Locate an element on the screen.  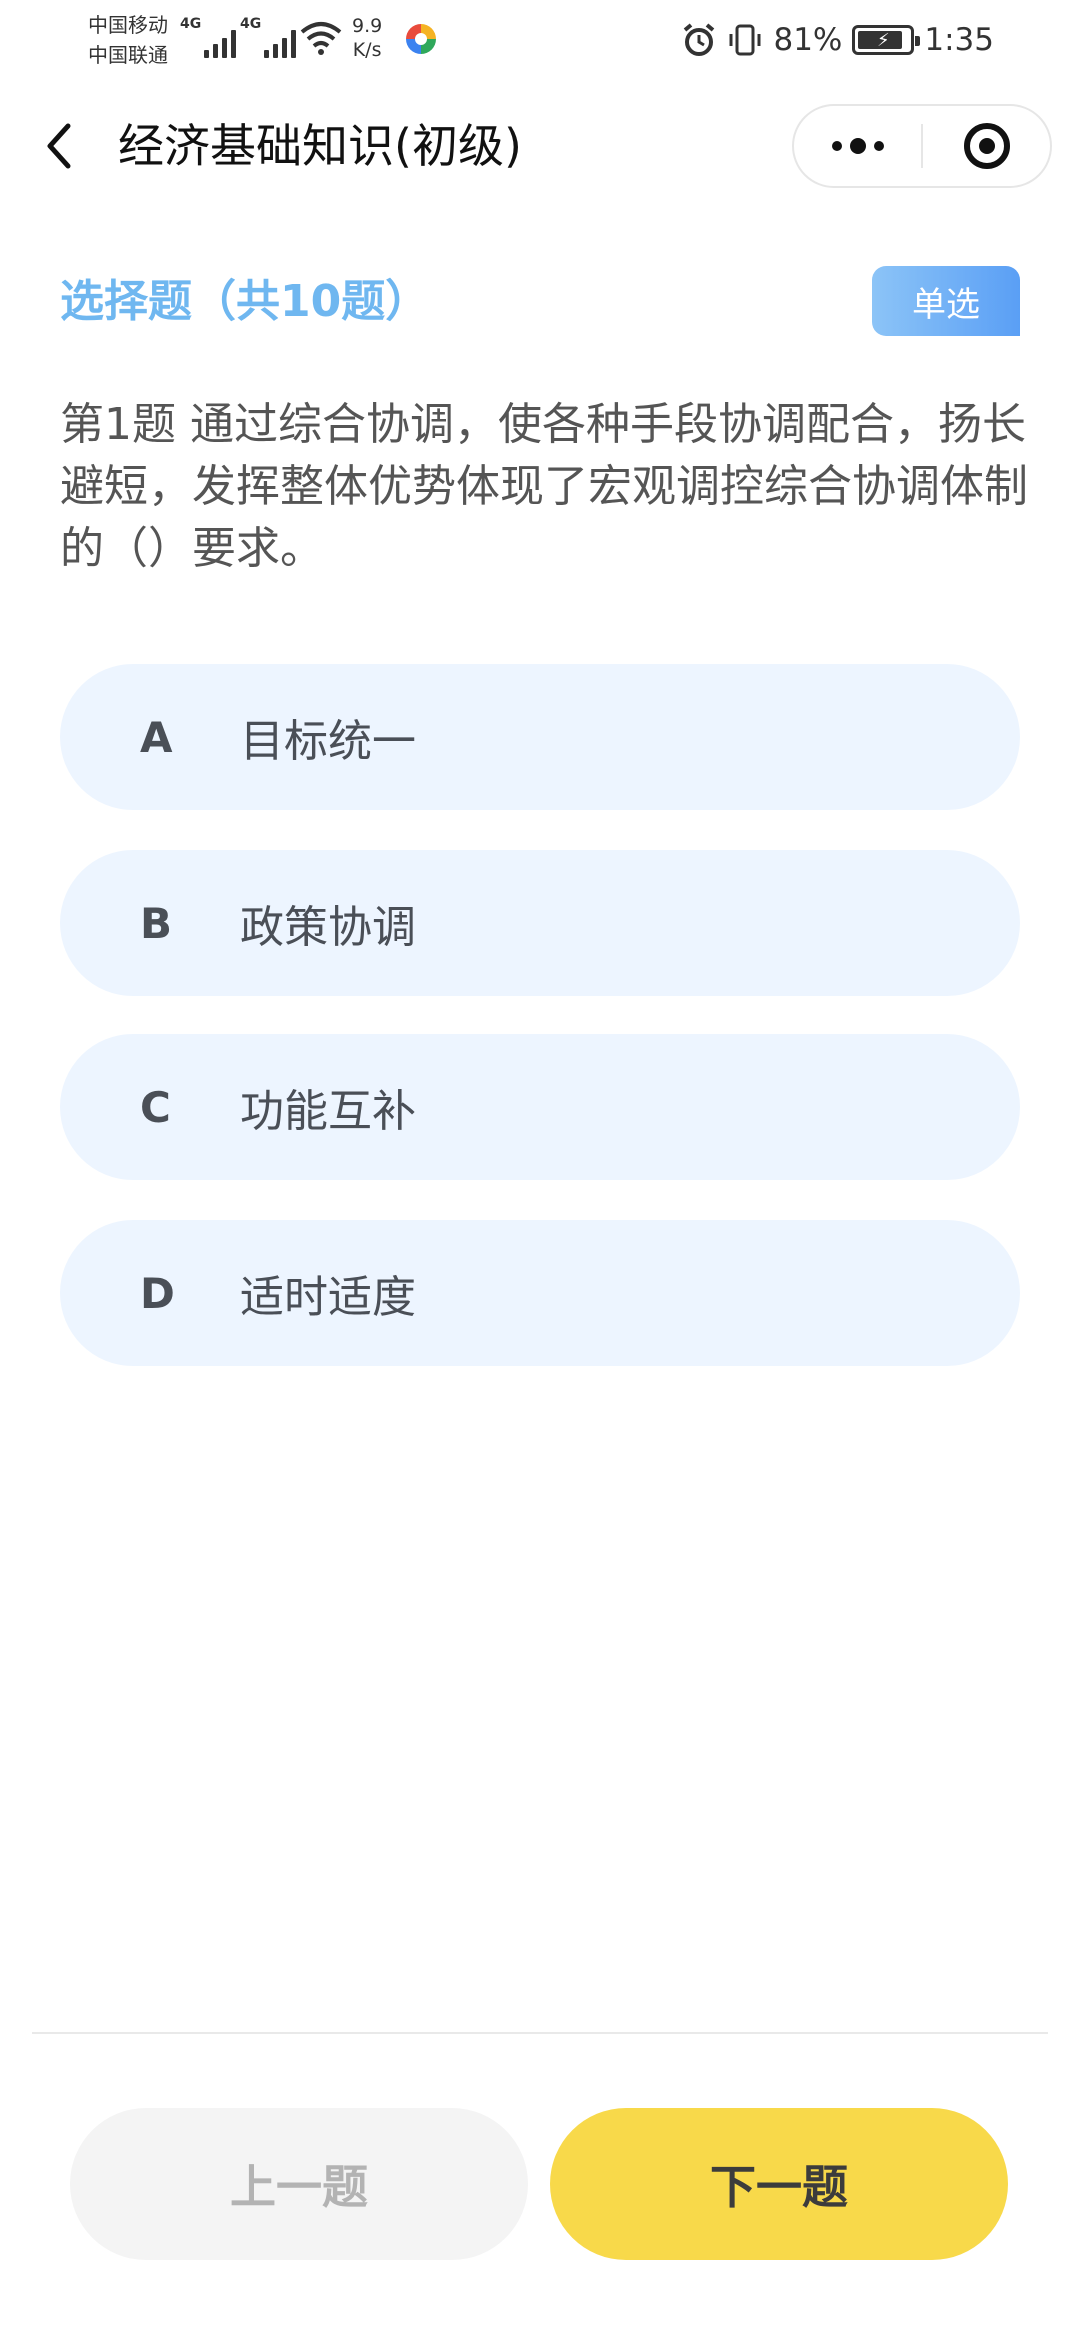
option-letter: B is located at coordinates (156, 923).